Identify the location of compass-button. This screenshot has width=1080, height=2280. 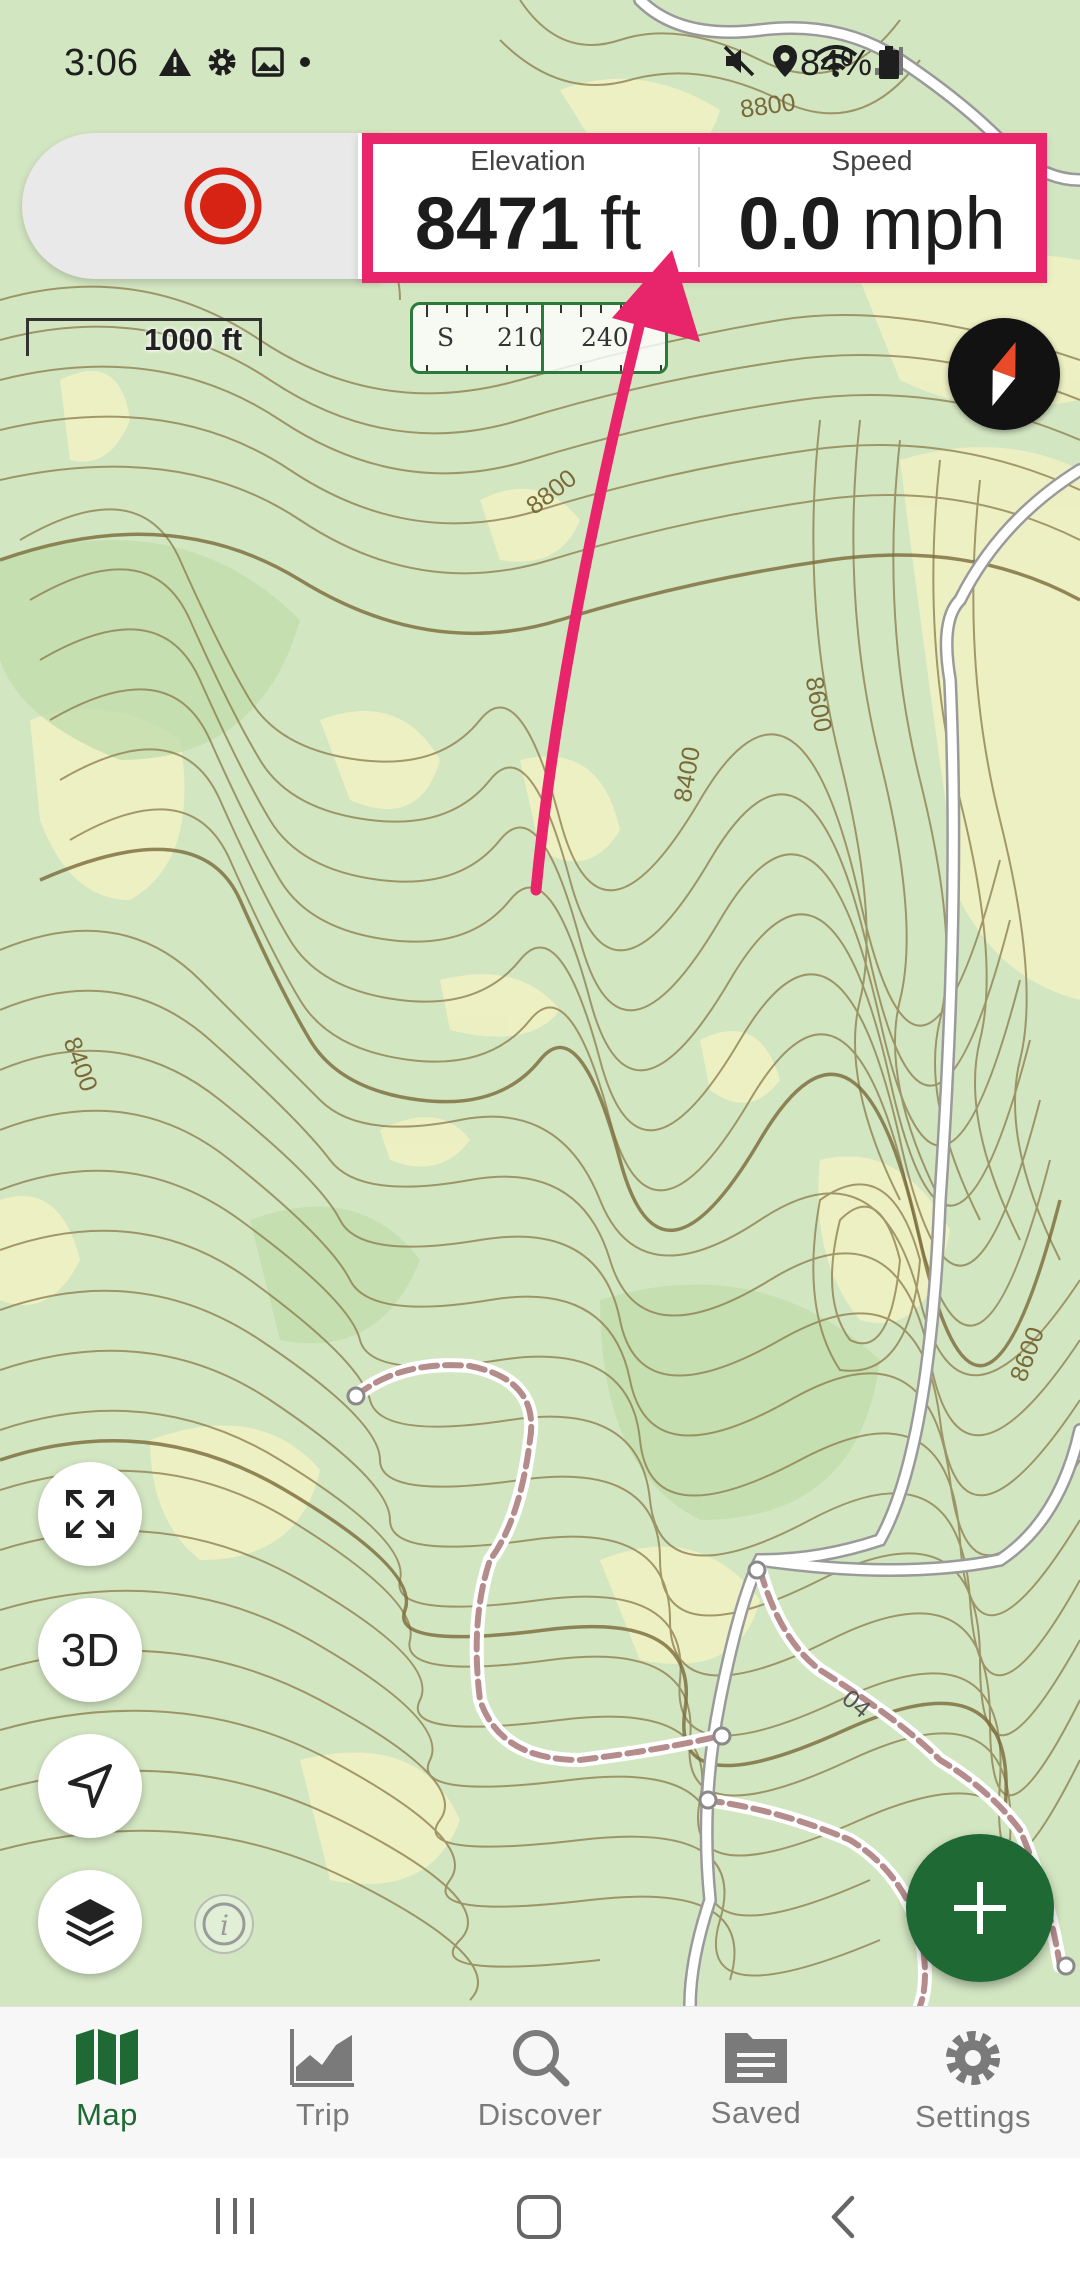
(1004, 374).